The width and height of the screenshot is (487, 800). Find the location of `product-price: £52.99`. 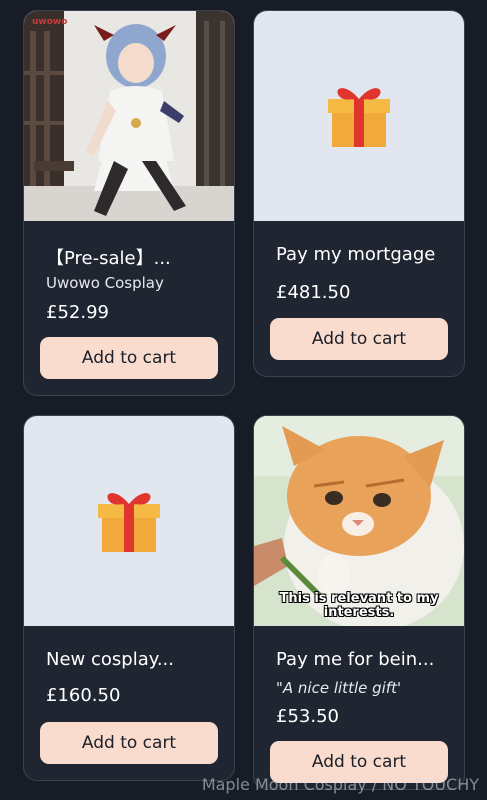

product-price: £52.99 is located at coordinates (77, 312).